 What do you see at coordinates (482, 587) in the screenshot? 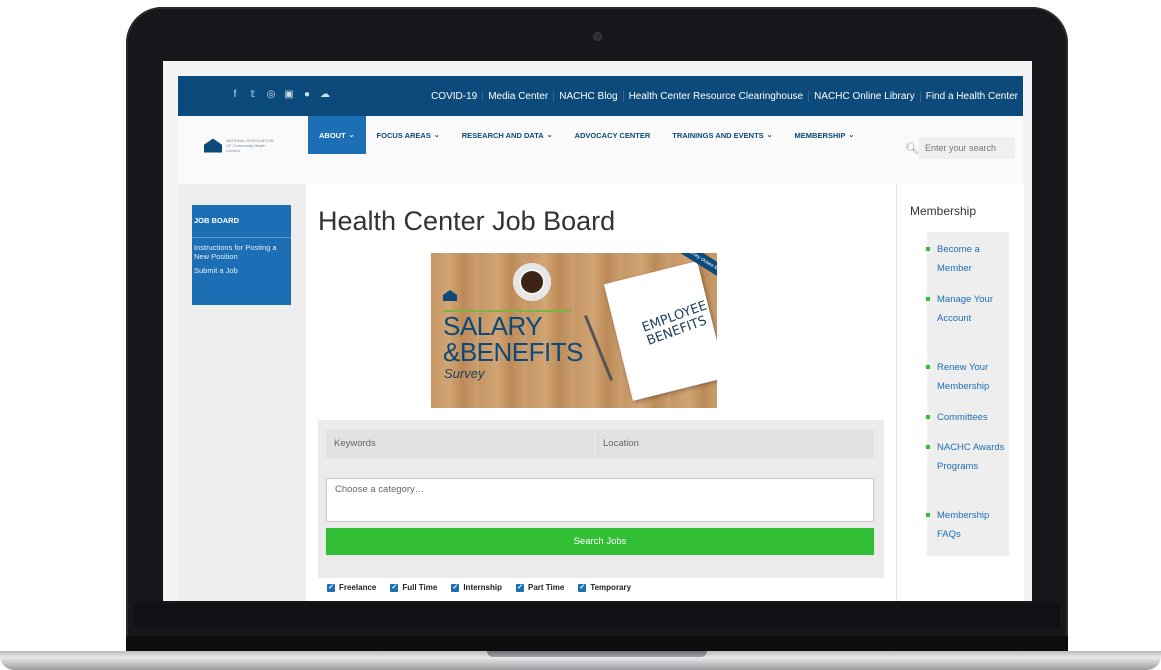
I see `job-type-label: Internship` at bounding box center [482, 587].